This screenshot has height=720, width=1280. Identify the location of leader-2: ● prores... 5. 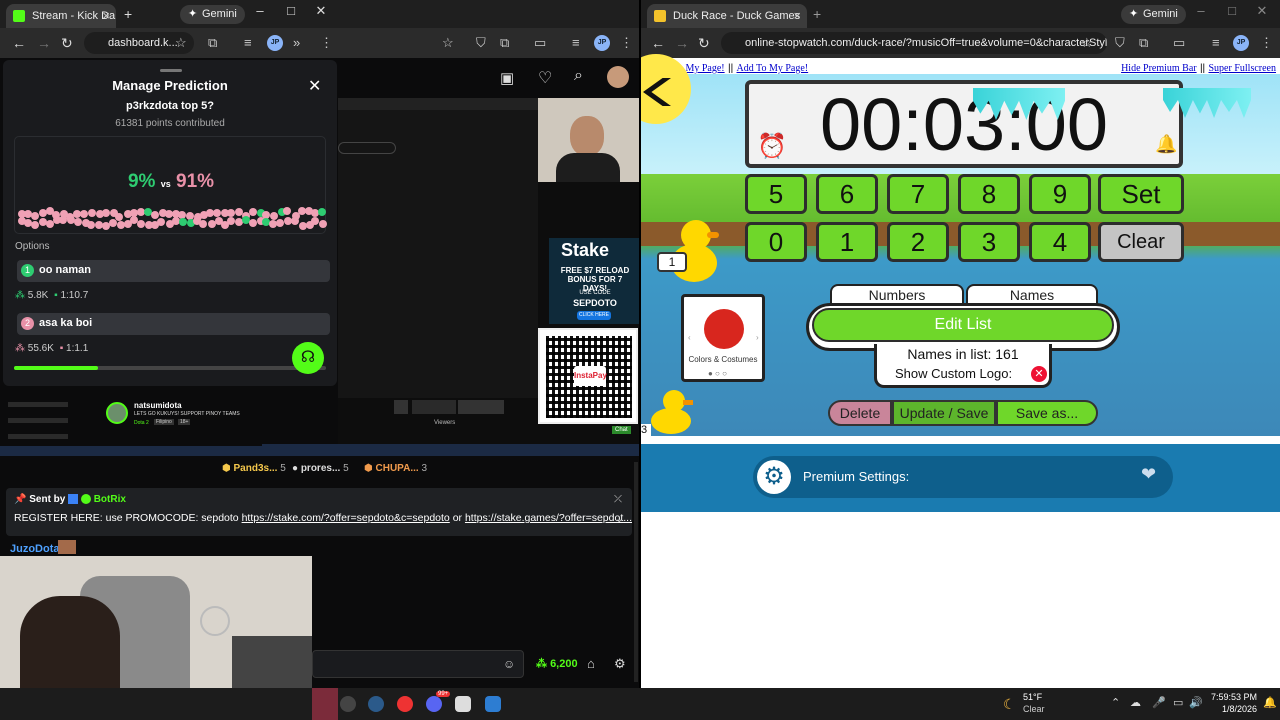
(320, 468).